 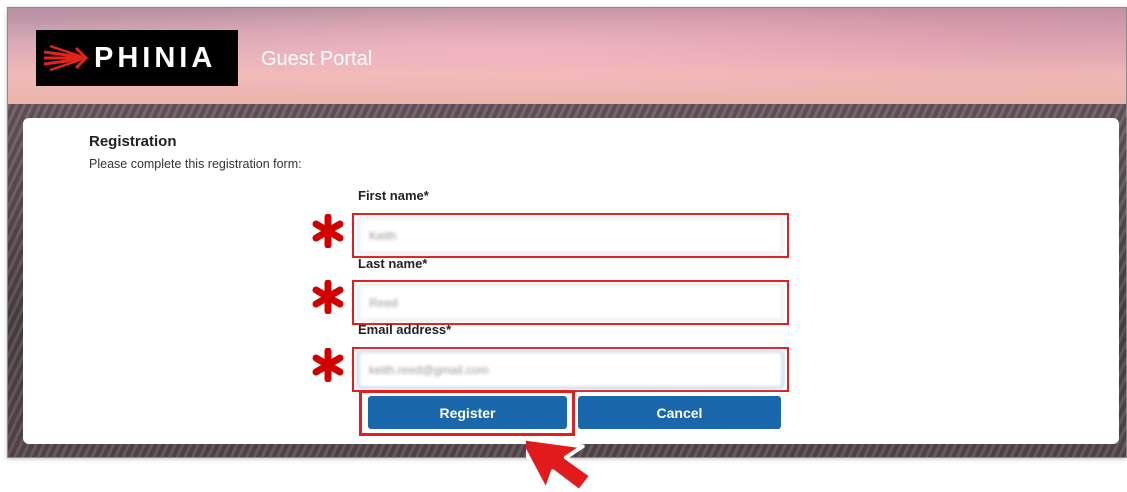 What do you see at coordinates (317, 59) in the screenshot?
I see `portal-title: Guest Portal` at bounding box center [317, 59].